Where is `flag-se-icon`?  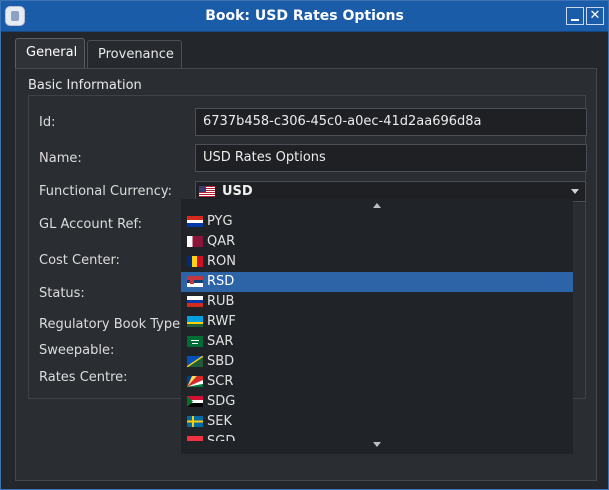 flag-se-icon is located at coordinates (195, 421).